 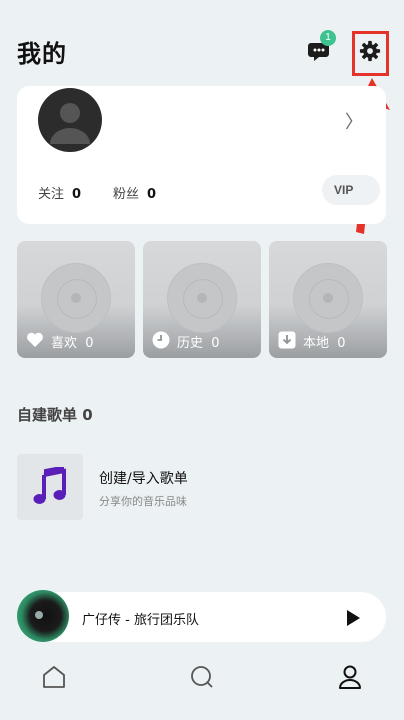 I want to click on tile-label-text: 本地, so click(x=316, y=343).